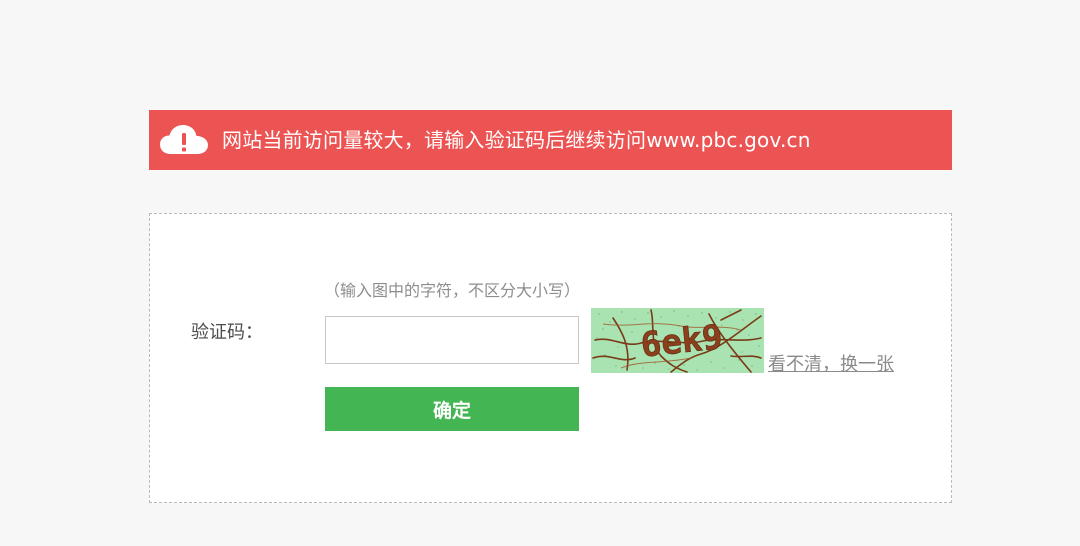 The width and height of the screenshot is (1080, 546). Describe the element at coordinates (452, 340) in the screenshot. I see `captcha-input` at that location.